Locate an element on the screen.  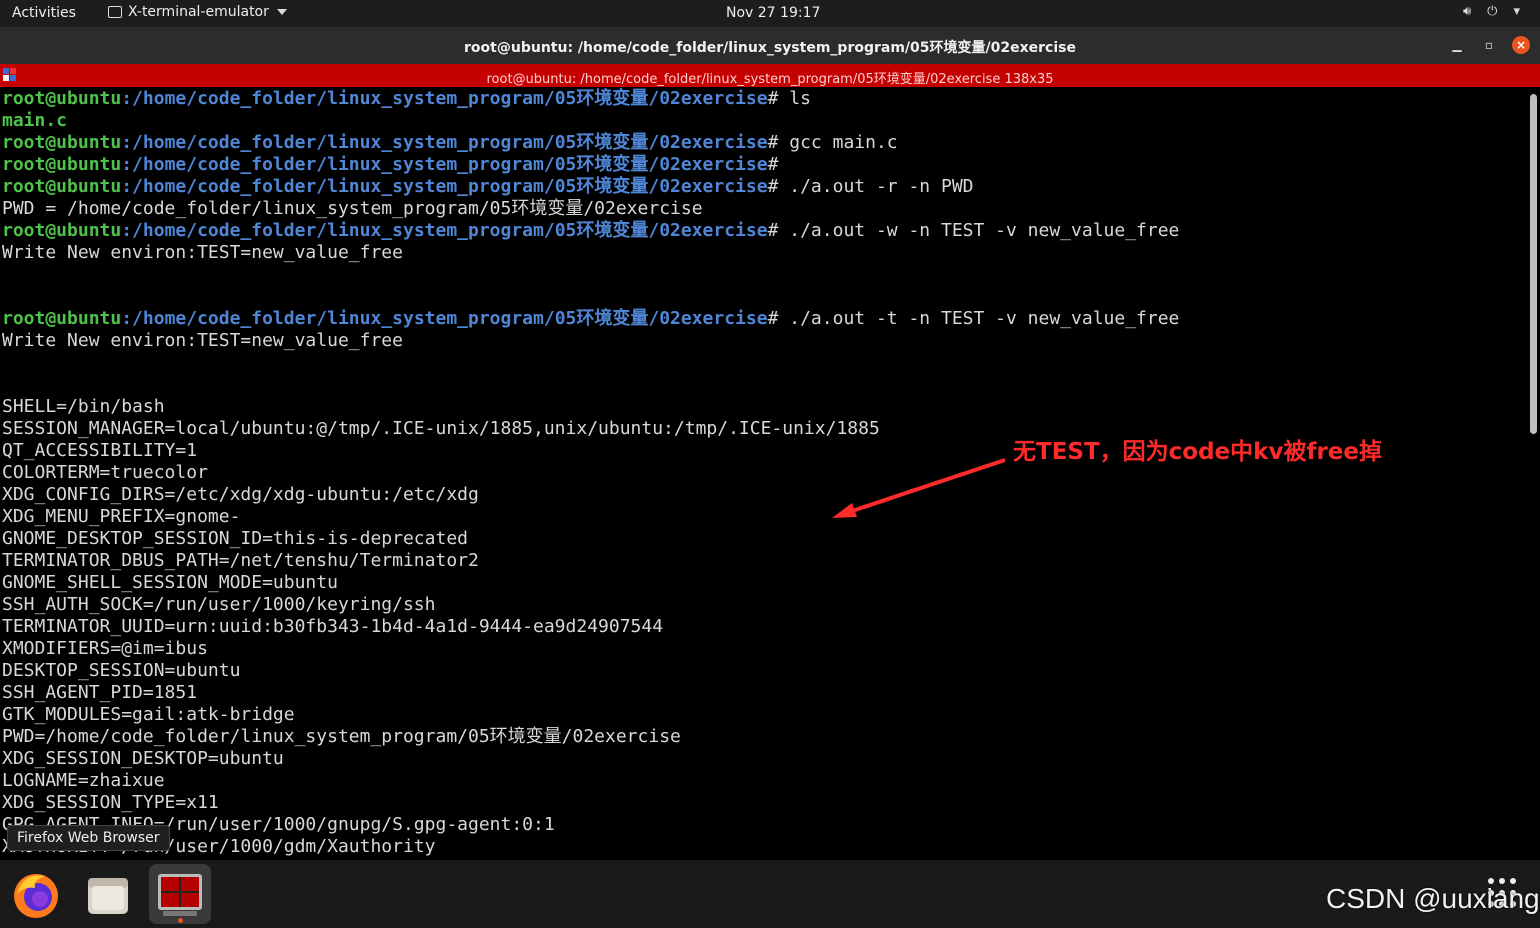
output-text: LOGNAME=zhaixue is located at coordinates (83, 780).